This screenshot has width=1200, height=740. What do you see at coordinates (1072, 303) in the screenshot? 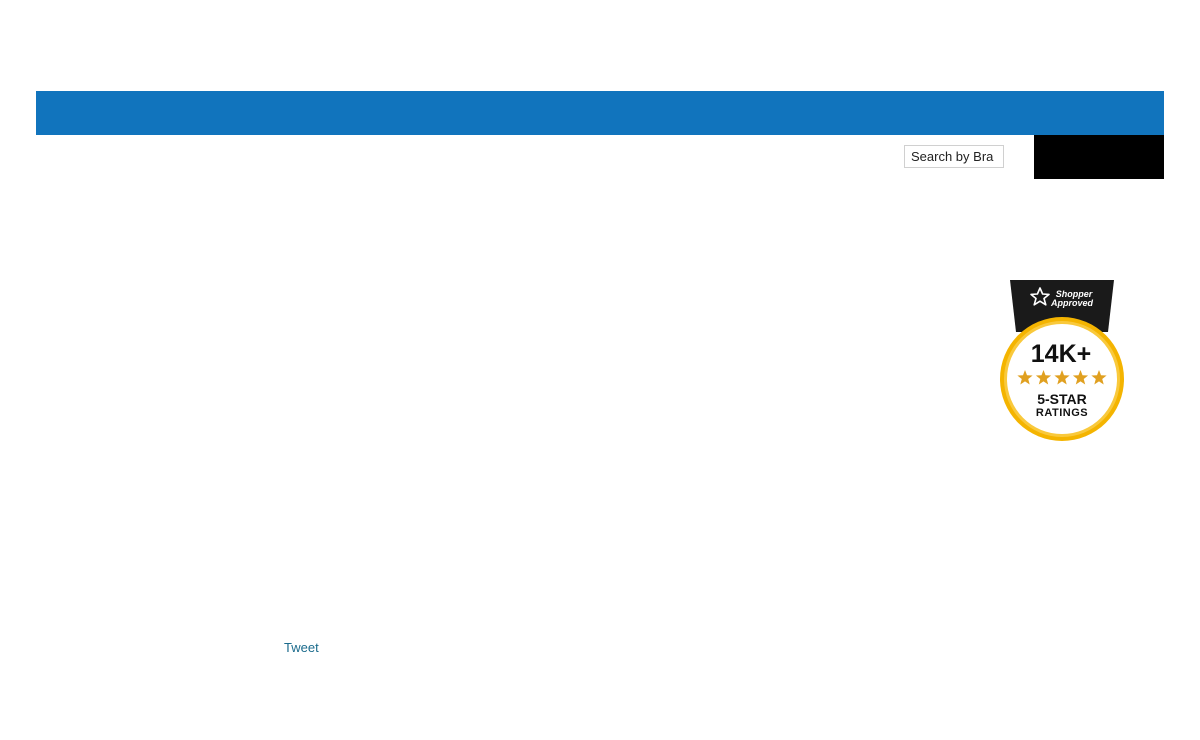
I see `badge-brand-line2: Approved` at bounding box center [1072, 303].